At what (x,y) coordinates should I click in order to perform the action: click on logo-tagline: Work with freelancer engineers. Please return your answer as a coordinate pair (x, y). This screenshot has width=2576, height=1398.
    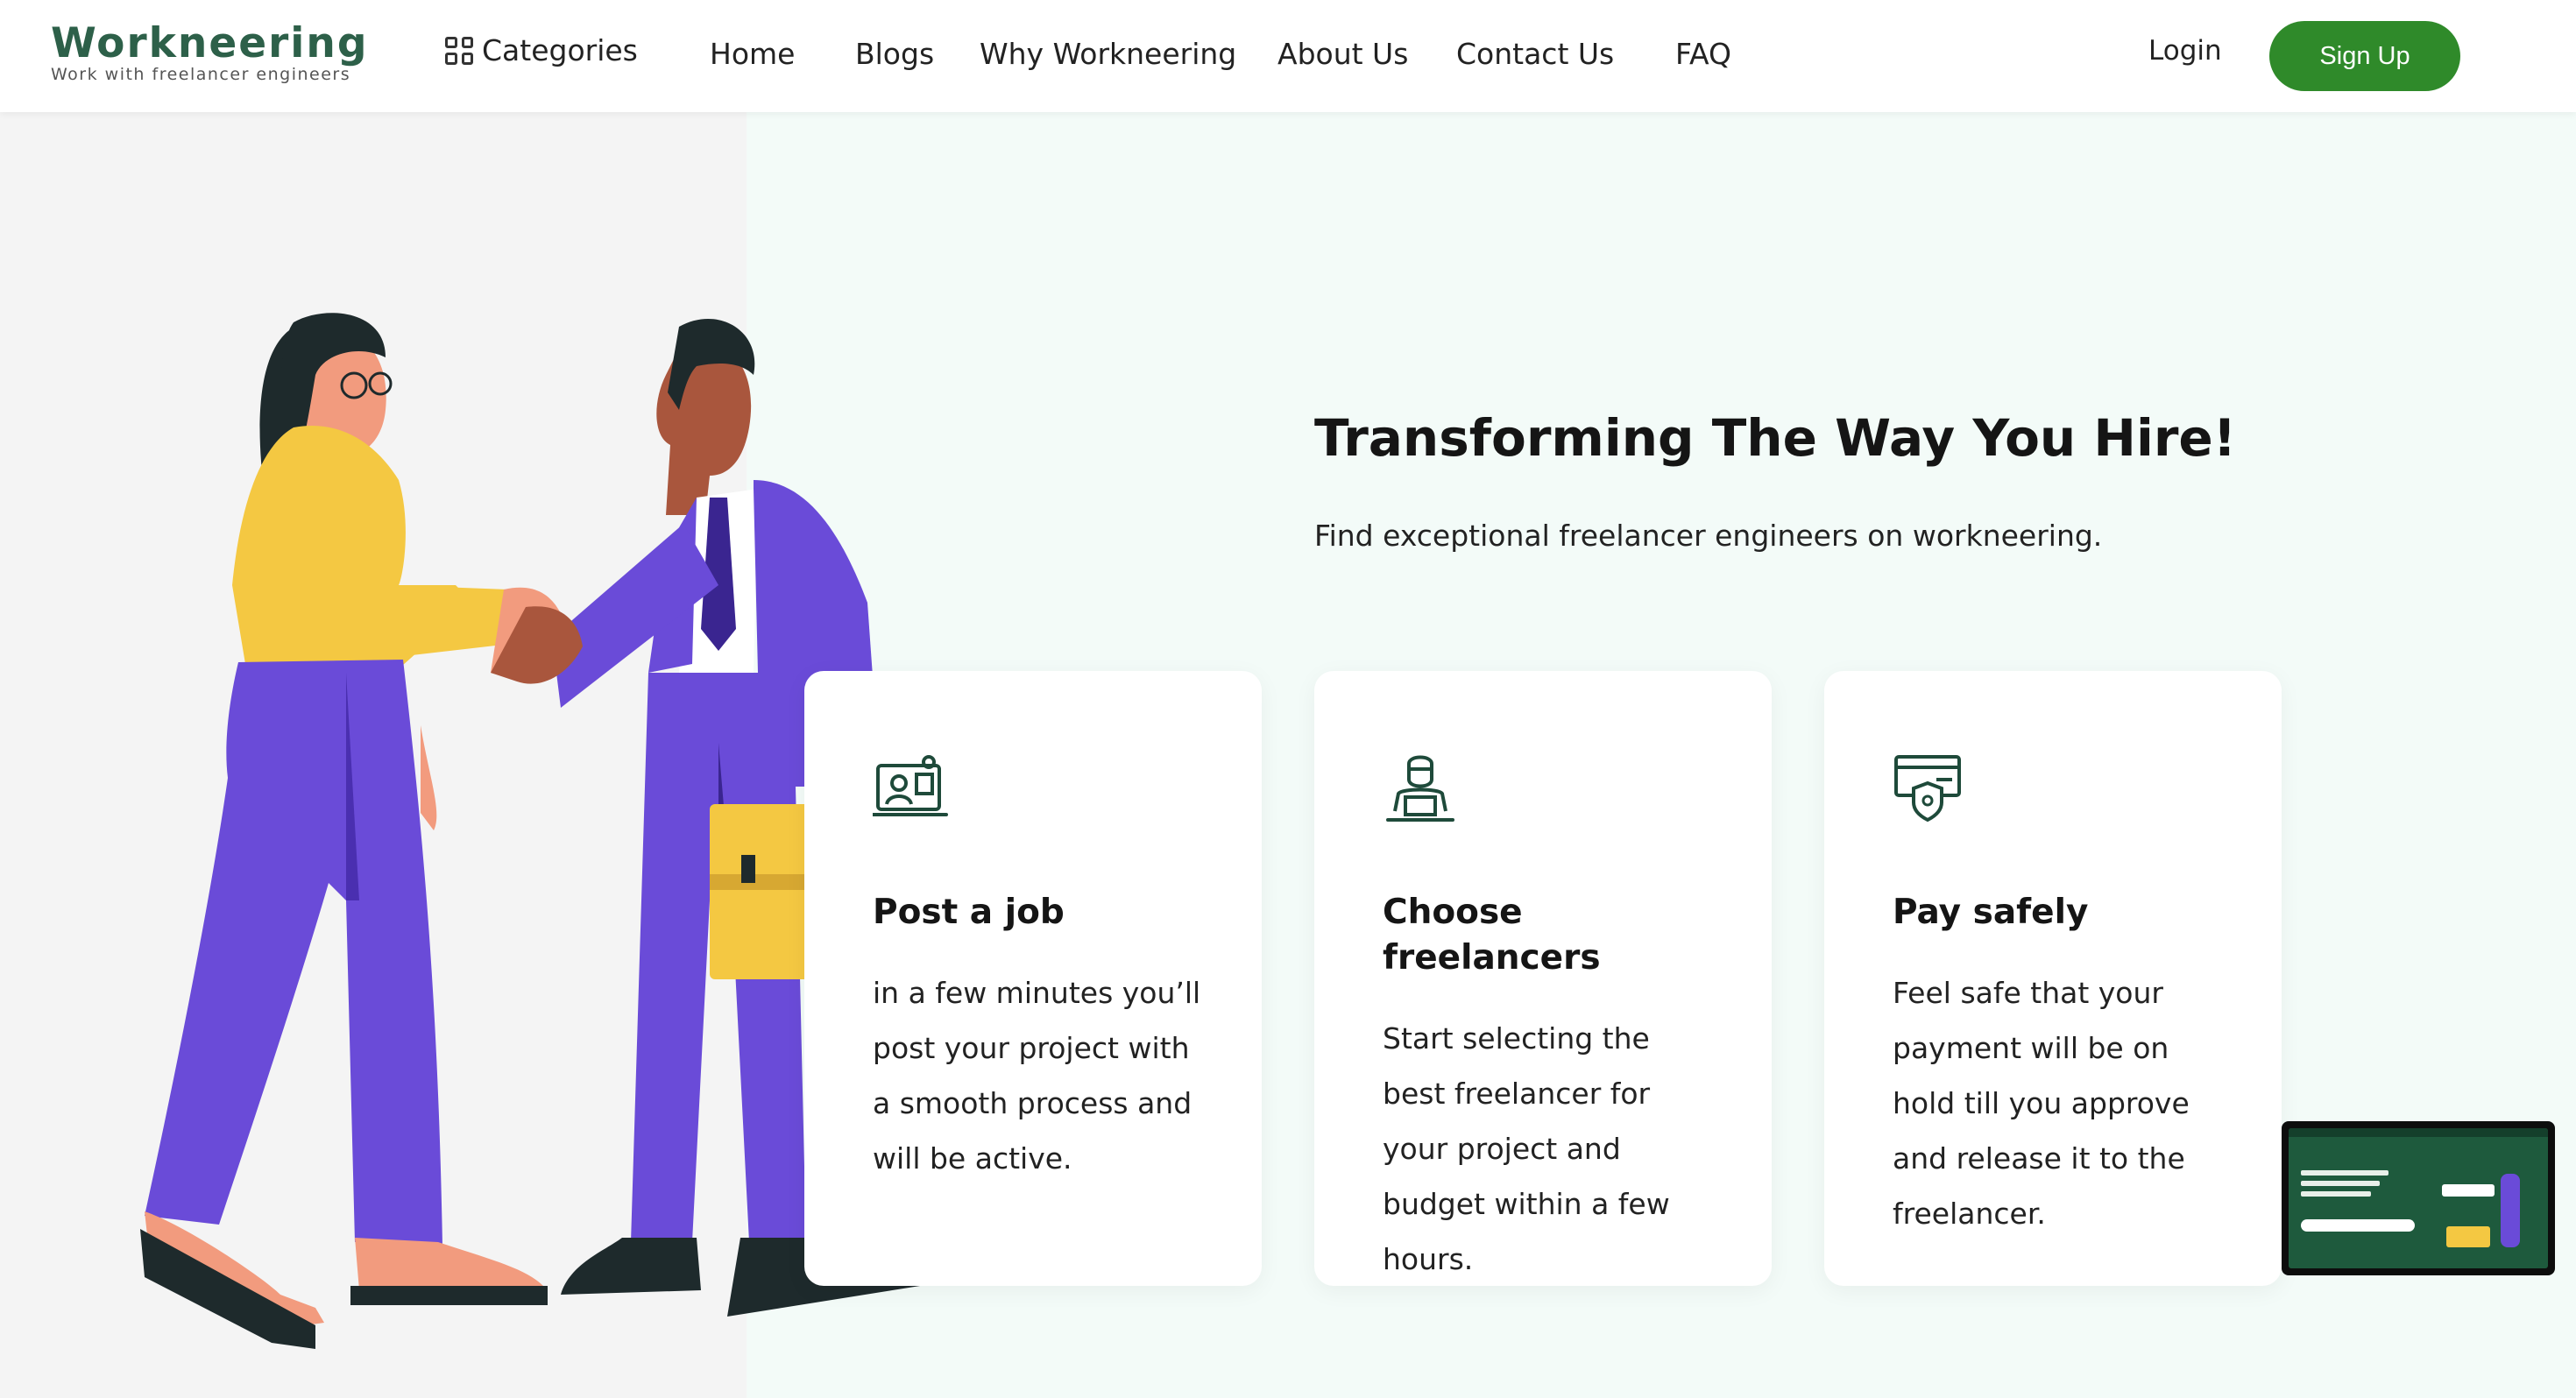
    Looking at the image, I should click on (201, 74).